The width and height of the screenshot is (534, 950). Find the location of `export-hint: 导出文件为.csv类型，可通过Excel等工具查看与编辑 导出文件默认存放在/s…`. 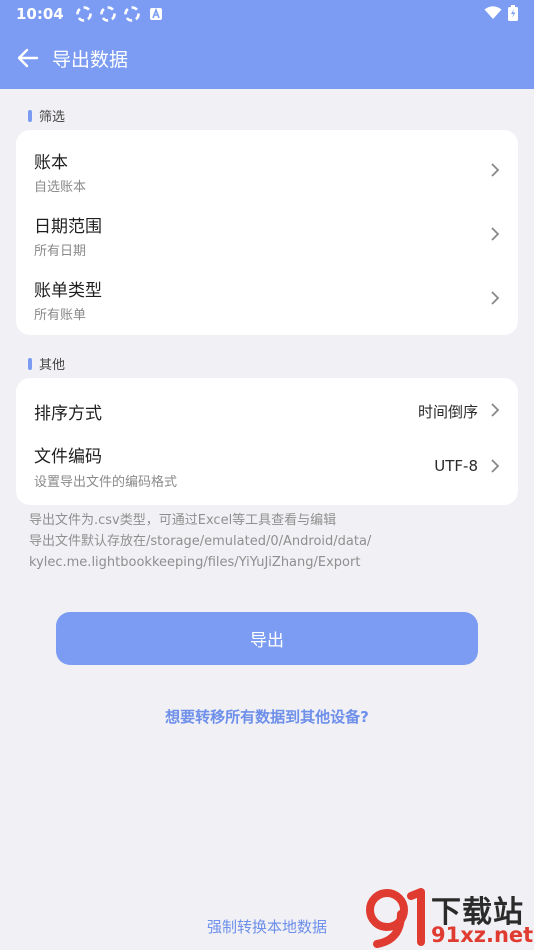

export-hint: 导出文件为.csv类型，可通过Excel等工具查看与编辑 导出文件默认存放在/s… is located at coordinates (200, 541).